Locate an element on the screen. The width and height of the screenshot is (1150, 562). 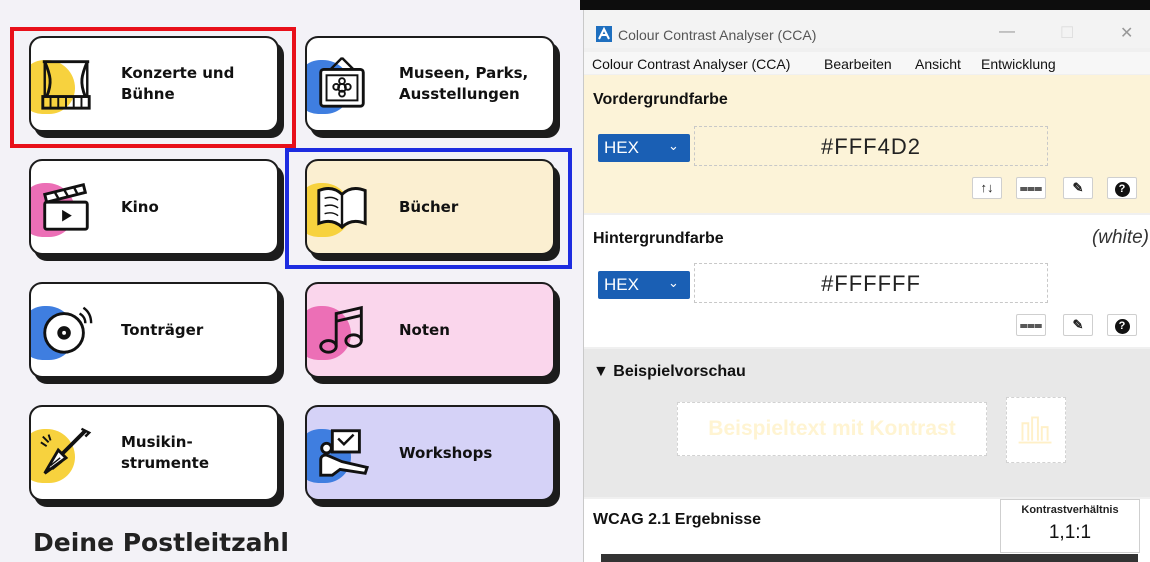
screen-top-edge is located at coordinates (865, 5).